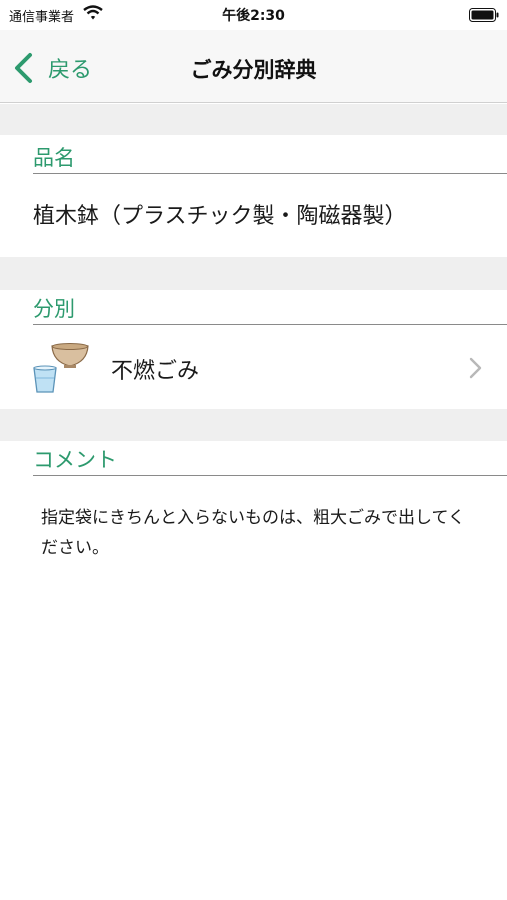 Image resolution: width=507 pixels, height=900 pixels. I want to click on comment-header-label: コメント, so click(75, 460).